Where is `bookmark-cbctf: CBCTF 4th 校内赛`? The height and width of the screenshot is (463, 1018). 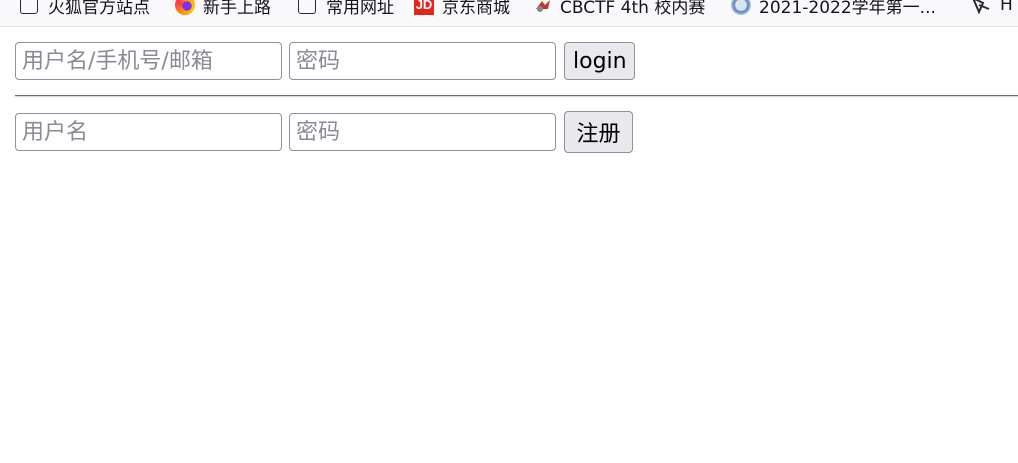 bookmark-cbctf: CBCTF 4th 校内赛 is located at coordinates (620, 9).